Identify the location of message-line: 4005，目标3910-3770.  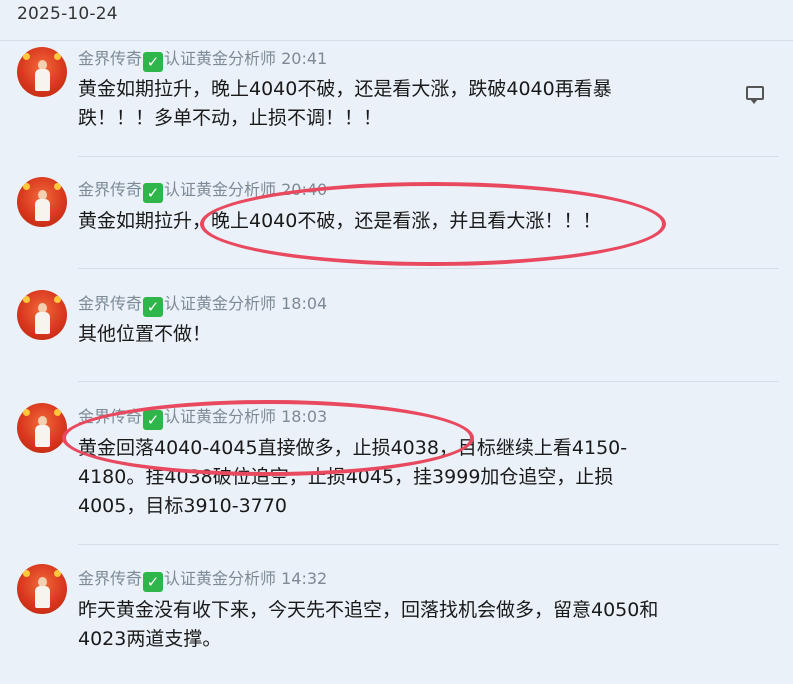
(182, 506).